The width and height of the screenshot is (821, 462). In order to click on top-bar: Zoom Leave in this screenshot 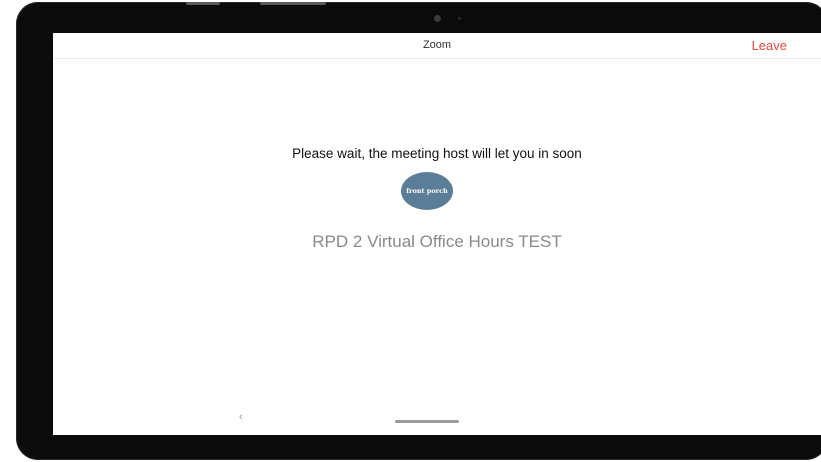, I will do `click(437, 46)`.